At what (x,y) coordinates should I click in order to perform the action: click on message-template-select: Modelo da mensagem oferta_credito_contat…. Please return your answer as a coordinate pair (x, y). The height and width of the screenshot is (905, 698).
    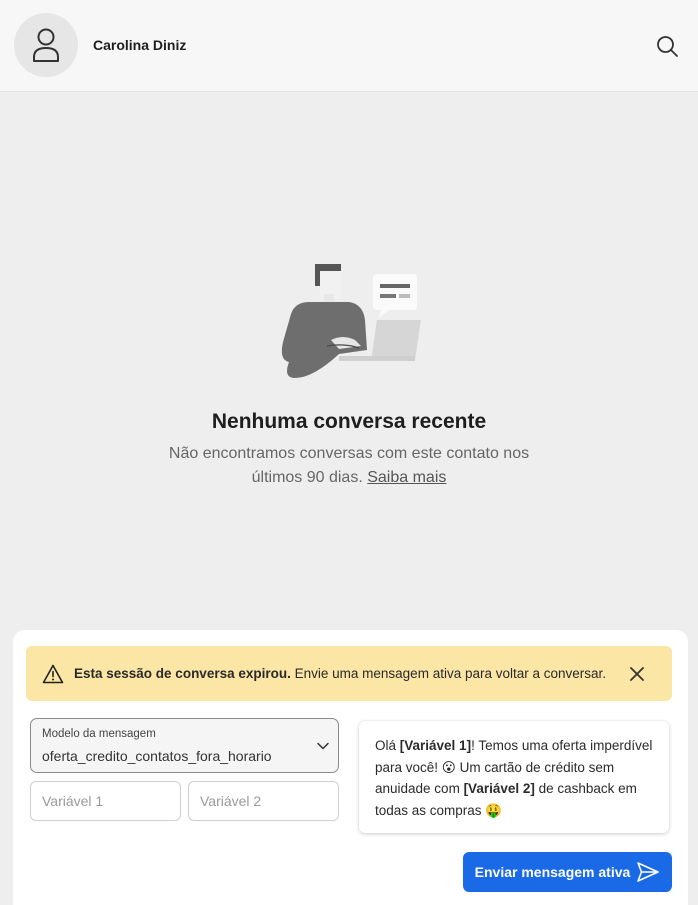
    Looking at the image, I should click on (184, 745).